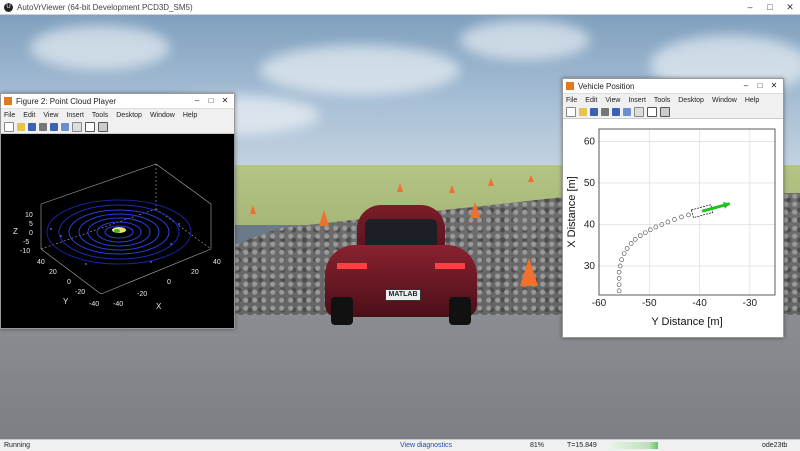 This screenshot has width=800, height=451. What do you see at coordinates (8, 7) in the screenshot?
I see `app-logo-icon: U` at bounding box center [8, 7].